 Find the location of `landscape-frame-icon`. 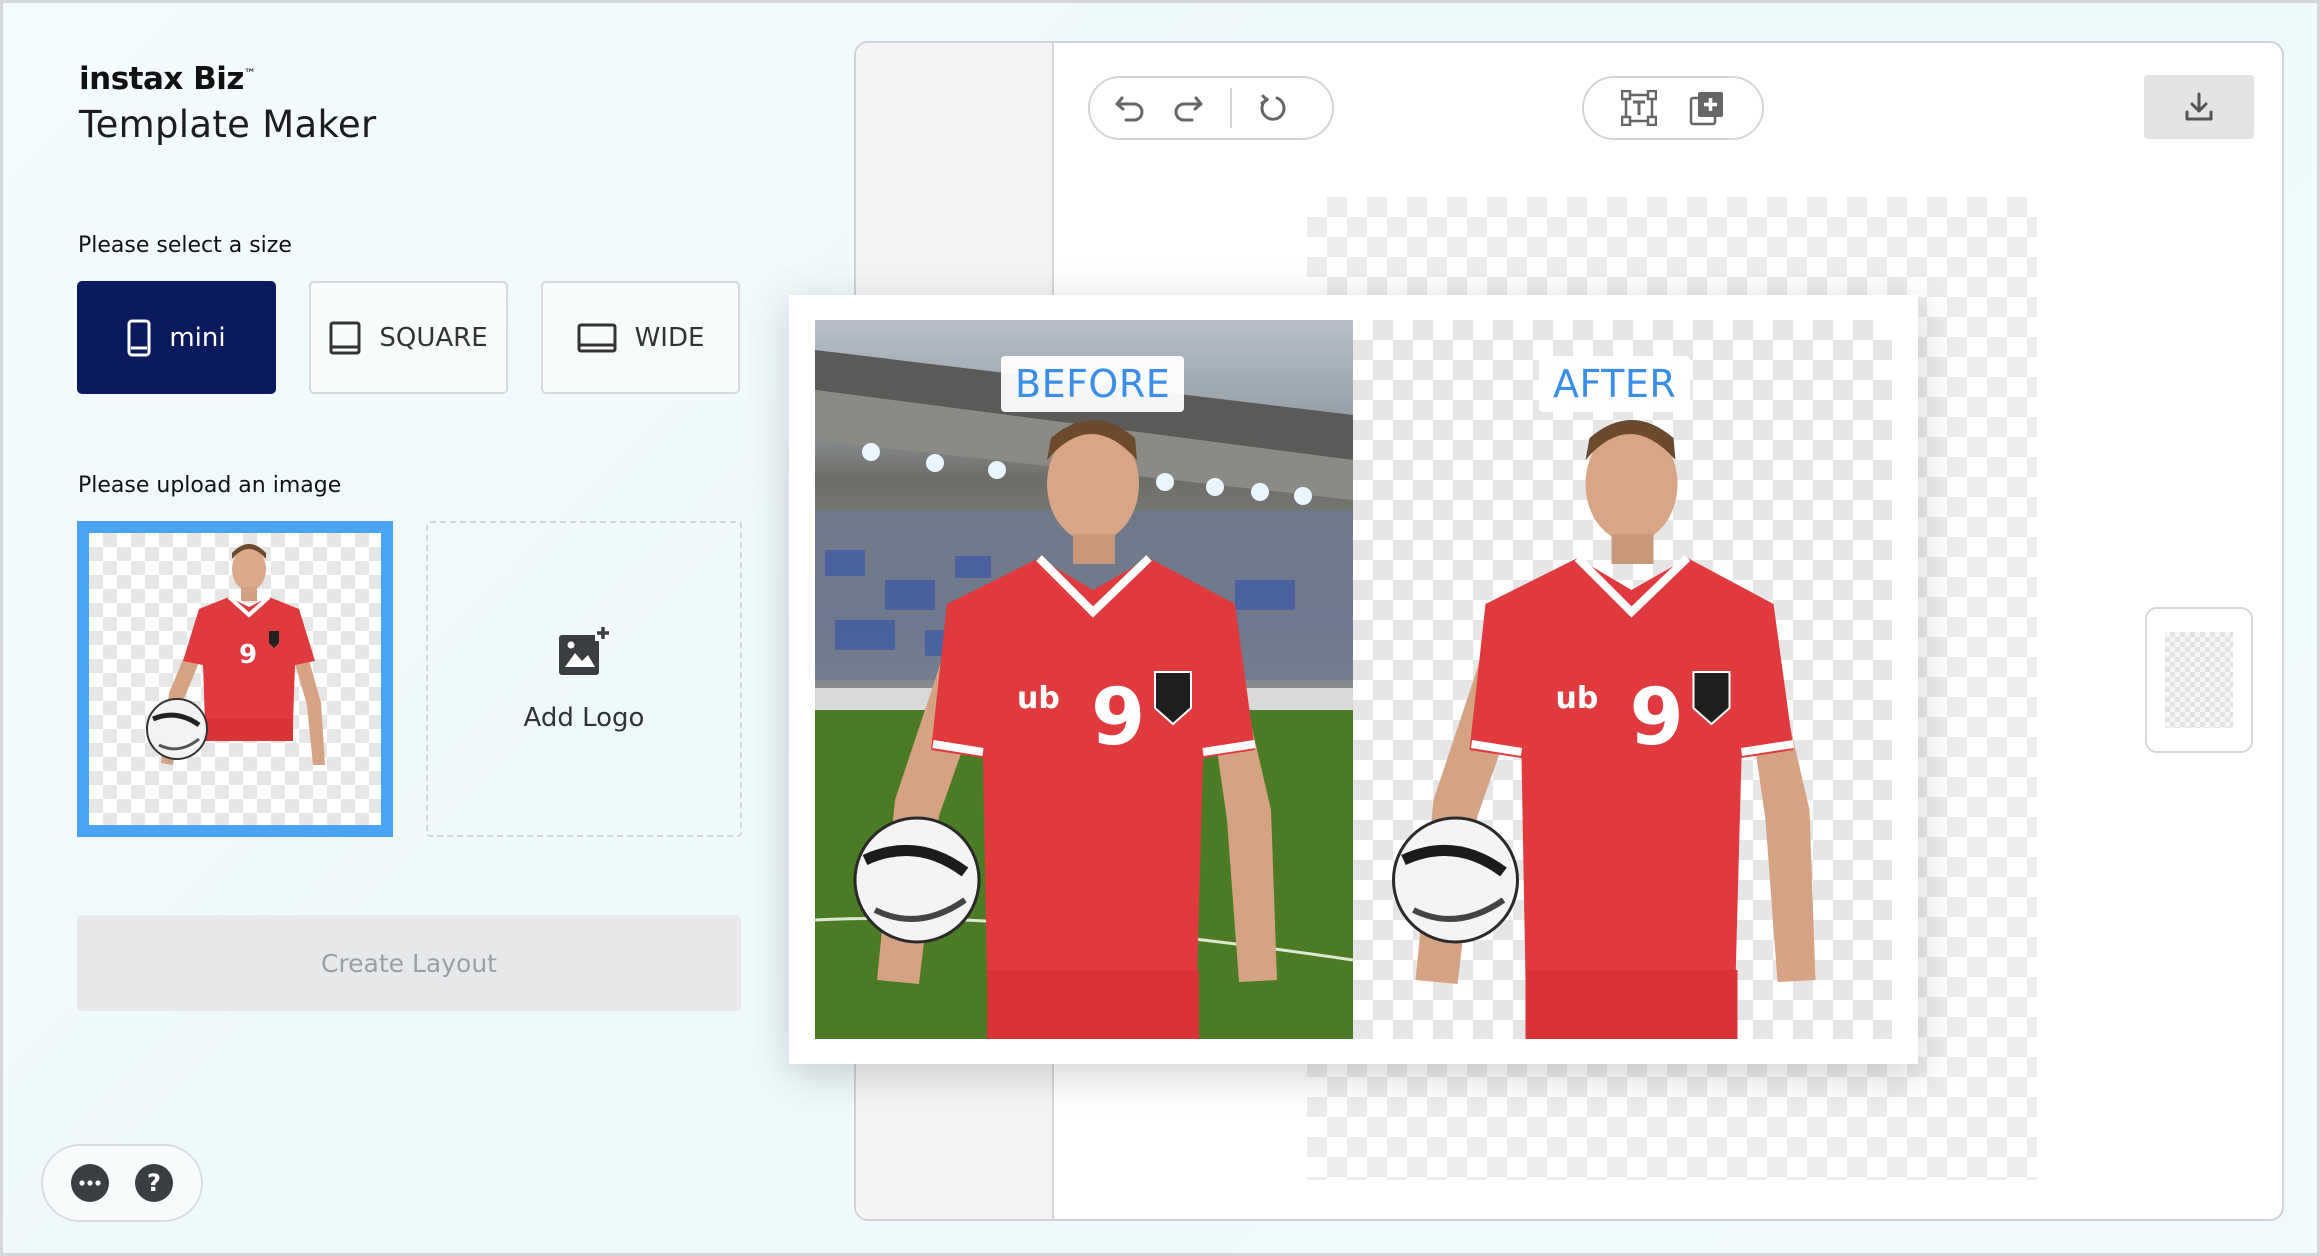

landscape-frame-icon is located at coordinates (597, 337).